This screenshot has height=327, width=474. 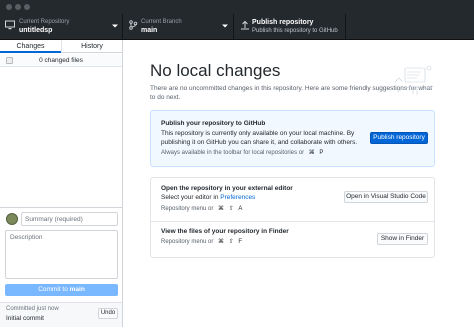 What do you see at coordinates (386, 197) in the screenshot?
I see `open-in-editor-button: Open in Visual Studio Code` at bounding box center [386, 197].